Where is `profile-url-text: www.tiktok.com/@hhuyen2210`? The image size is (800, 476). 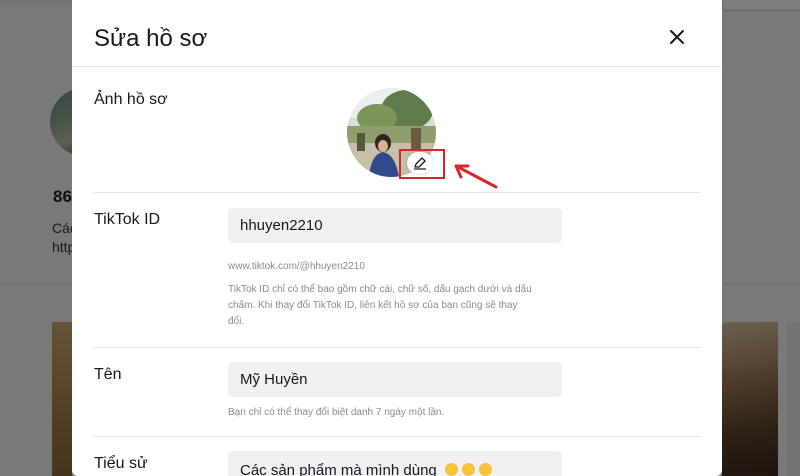 profile-url-text: www.tiktok.com/@hhuyen2210 is located at coordinates (296, 266).